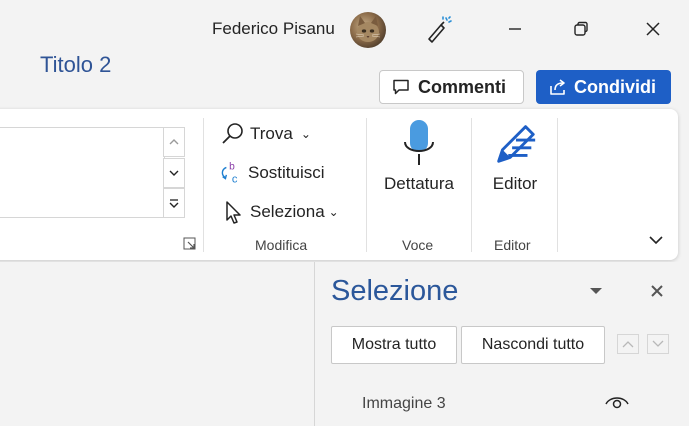 This screenshot has width=689, height=426. Describe the element at coordinates (615, 86) in the screenshot. I see `share-label: Condividi` at that location.